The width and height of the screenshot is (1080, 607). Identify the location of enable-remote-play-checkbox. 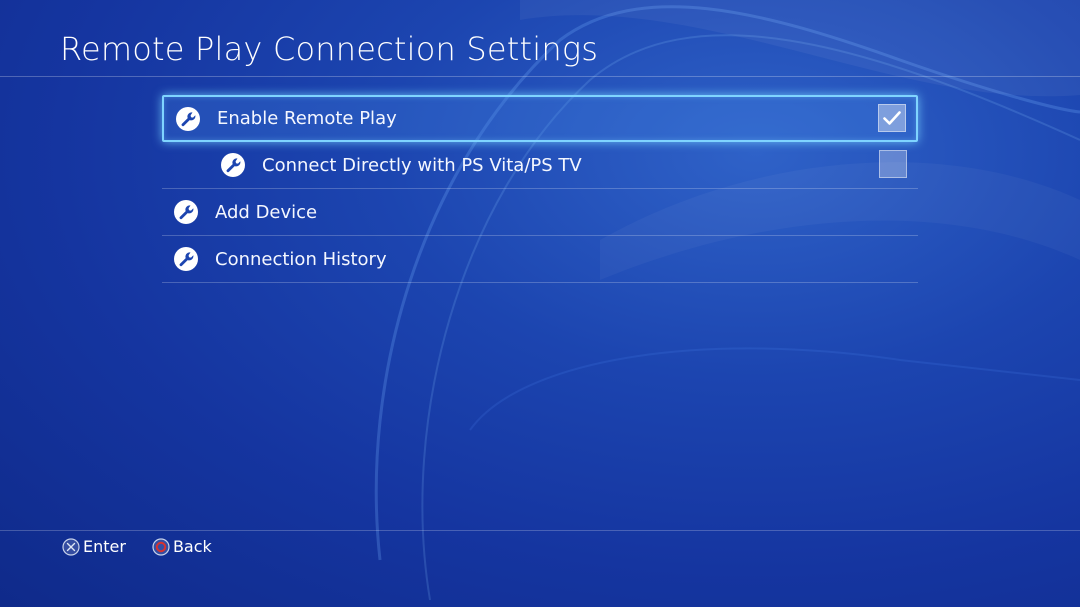
(892, 118).